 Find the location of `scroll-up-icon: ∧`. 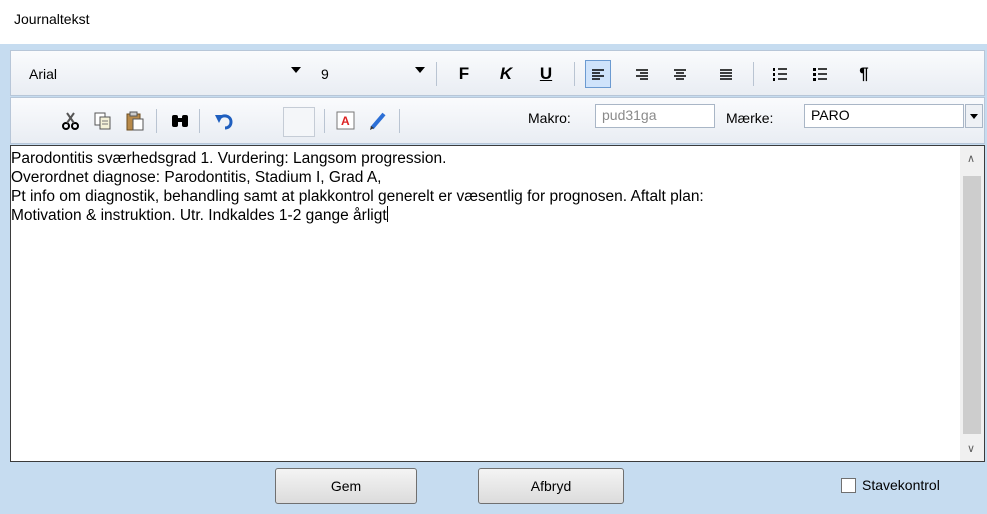

scroll-up-icon: ∧ is located at coordinates (971, 158).